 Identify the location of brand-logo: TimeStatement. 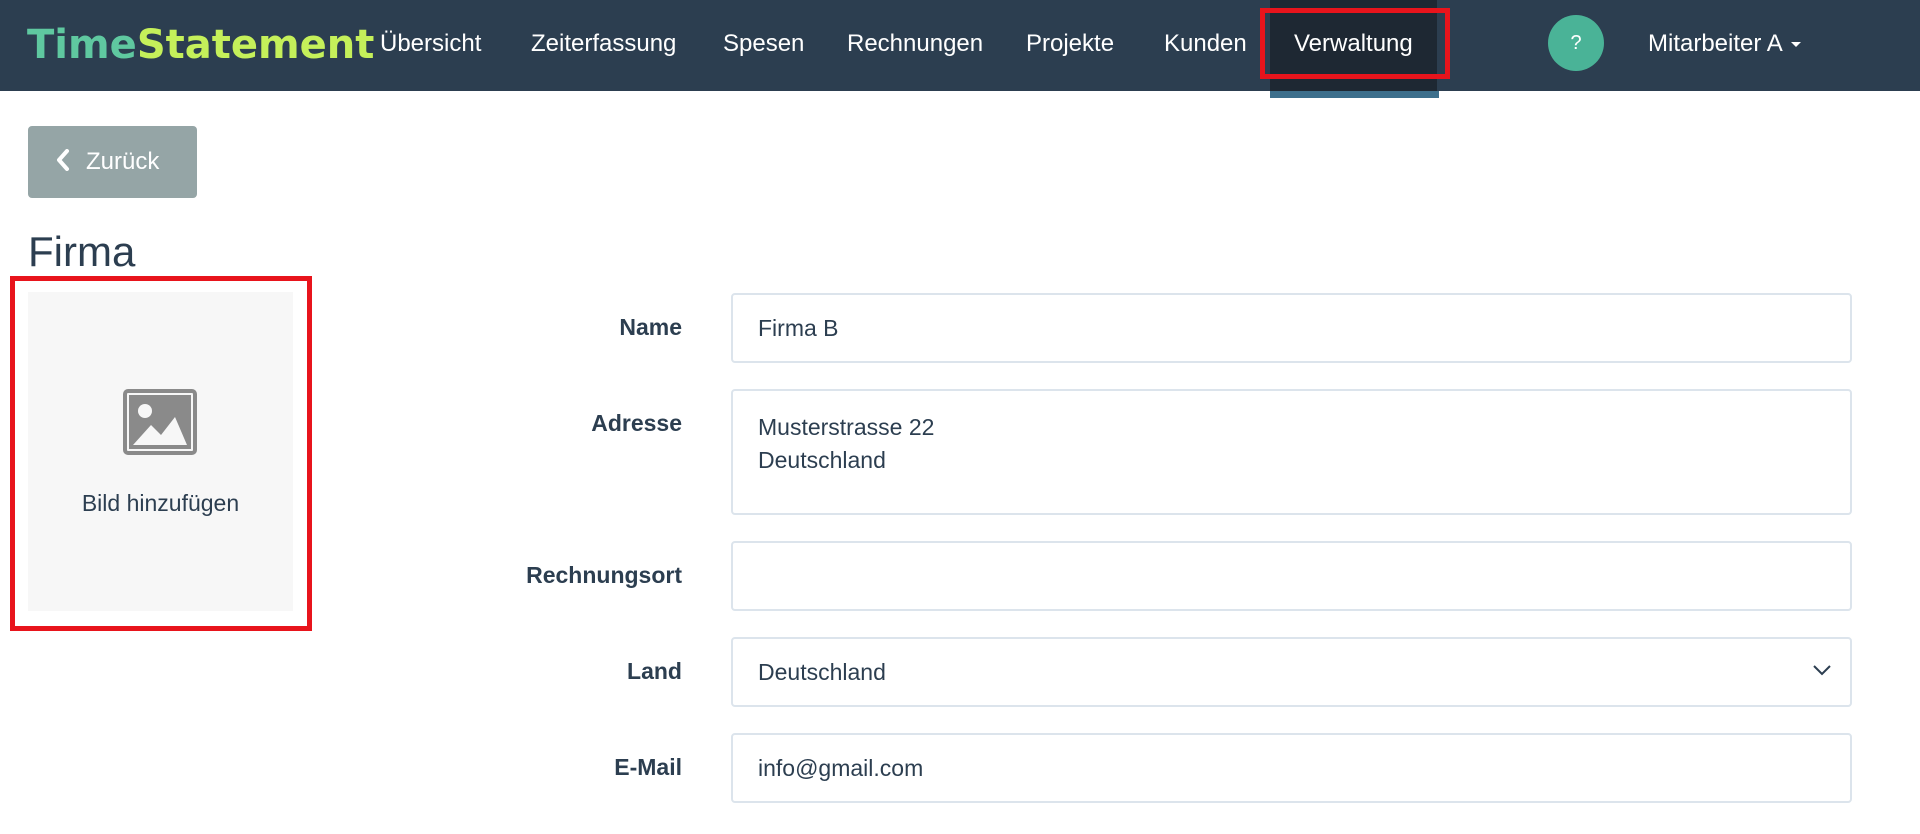
(200, 45).